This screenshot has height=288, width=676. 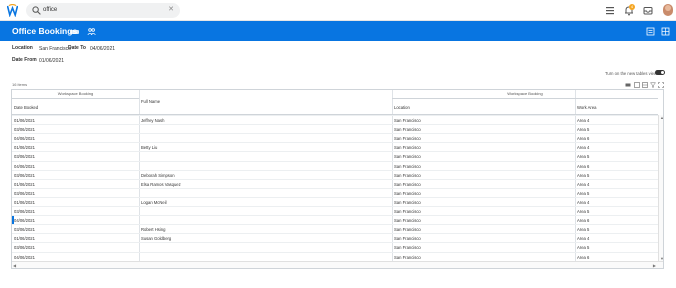 What do you see at coordinates (668, 10) in the screenshot?
I see `avatar` at bounding box center [668, 10].